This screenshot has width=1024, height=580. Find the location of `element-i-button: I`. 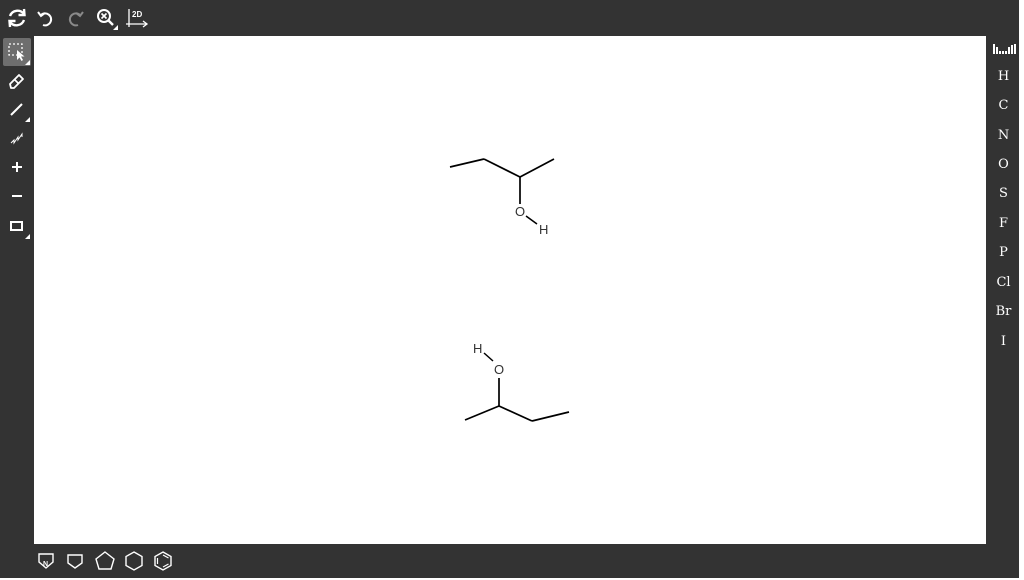

element-i-button: I is located at coordinates (1003, 341).